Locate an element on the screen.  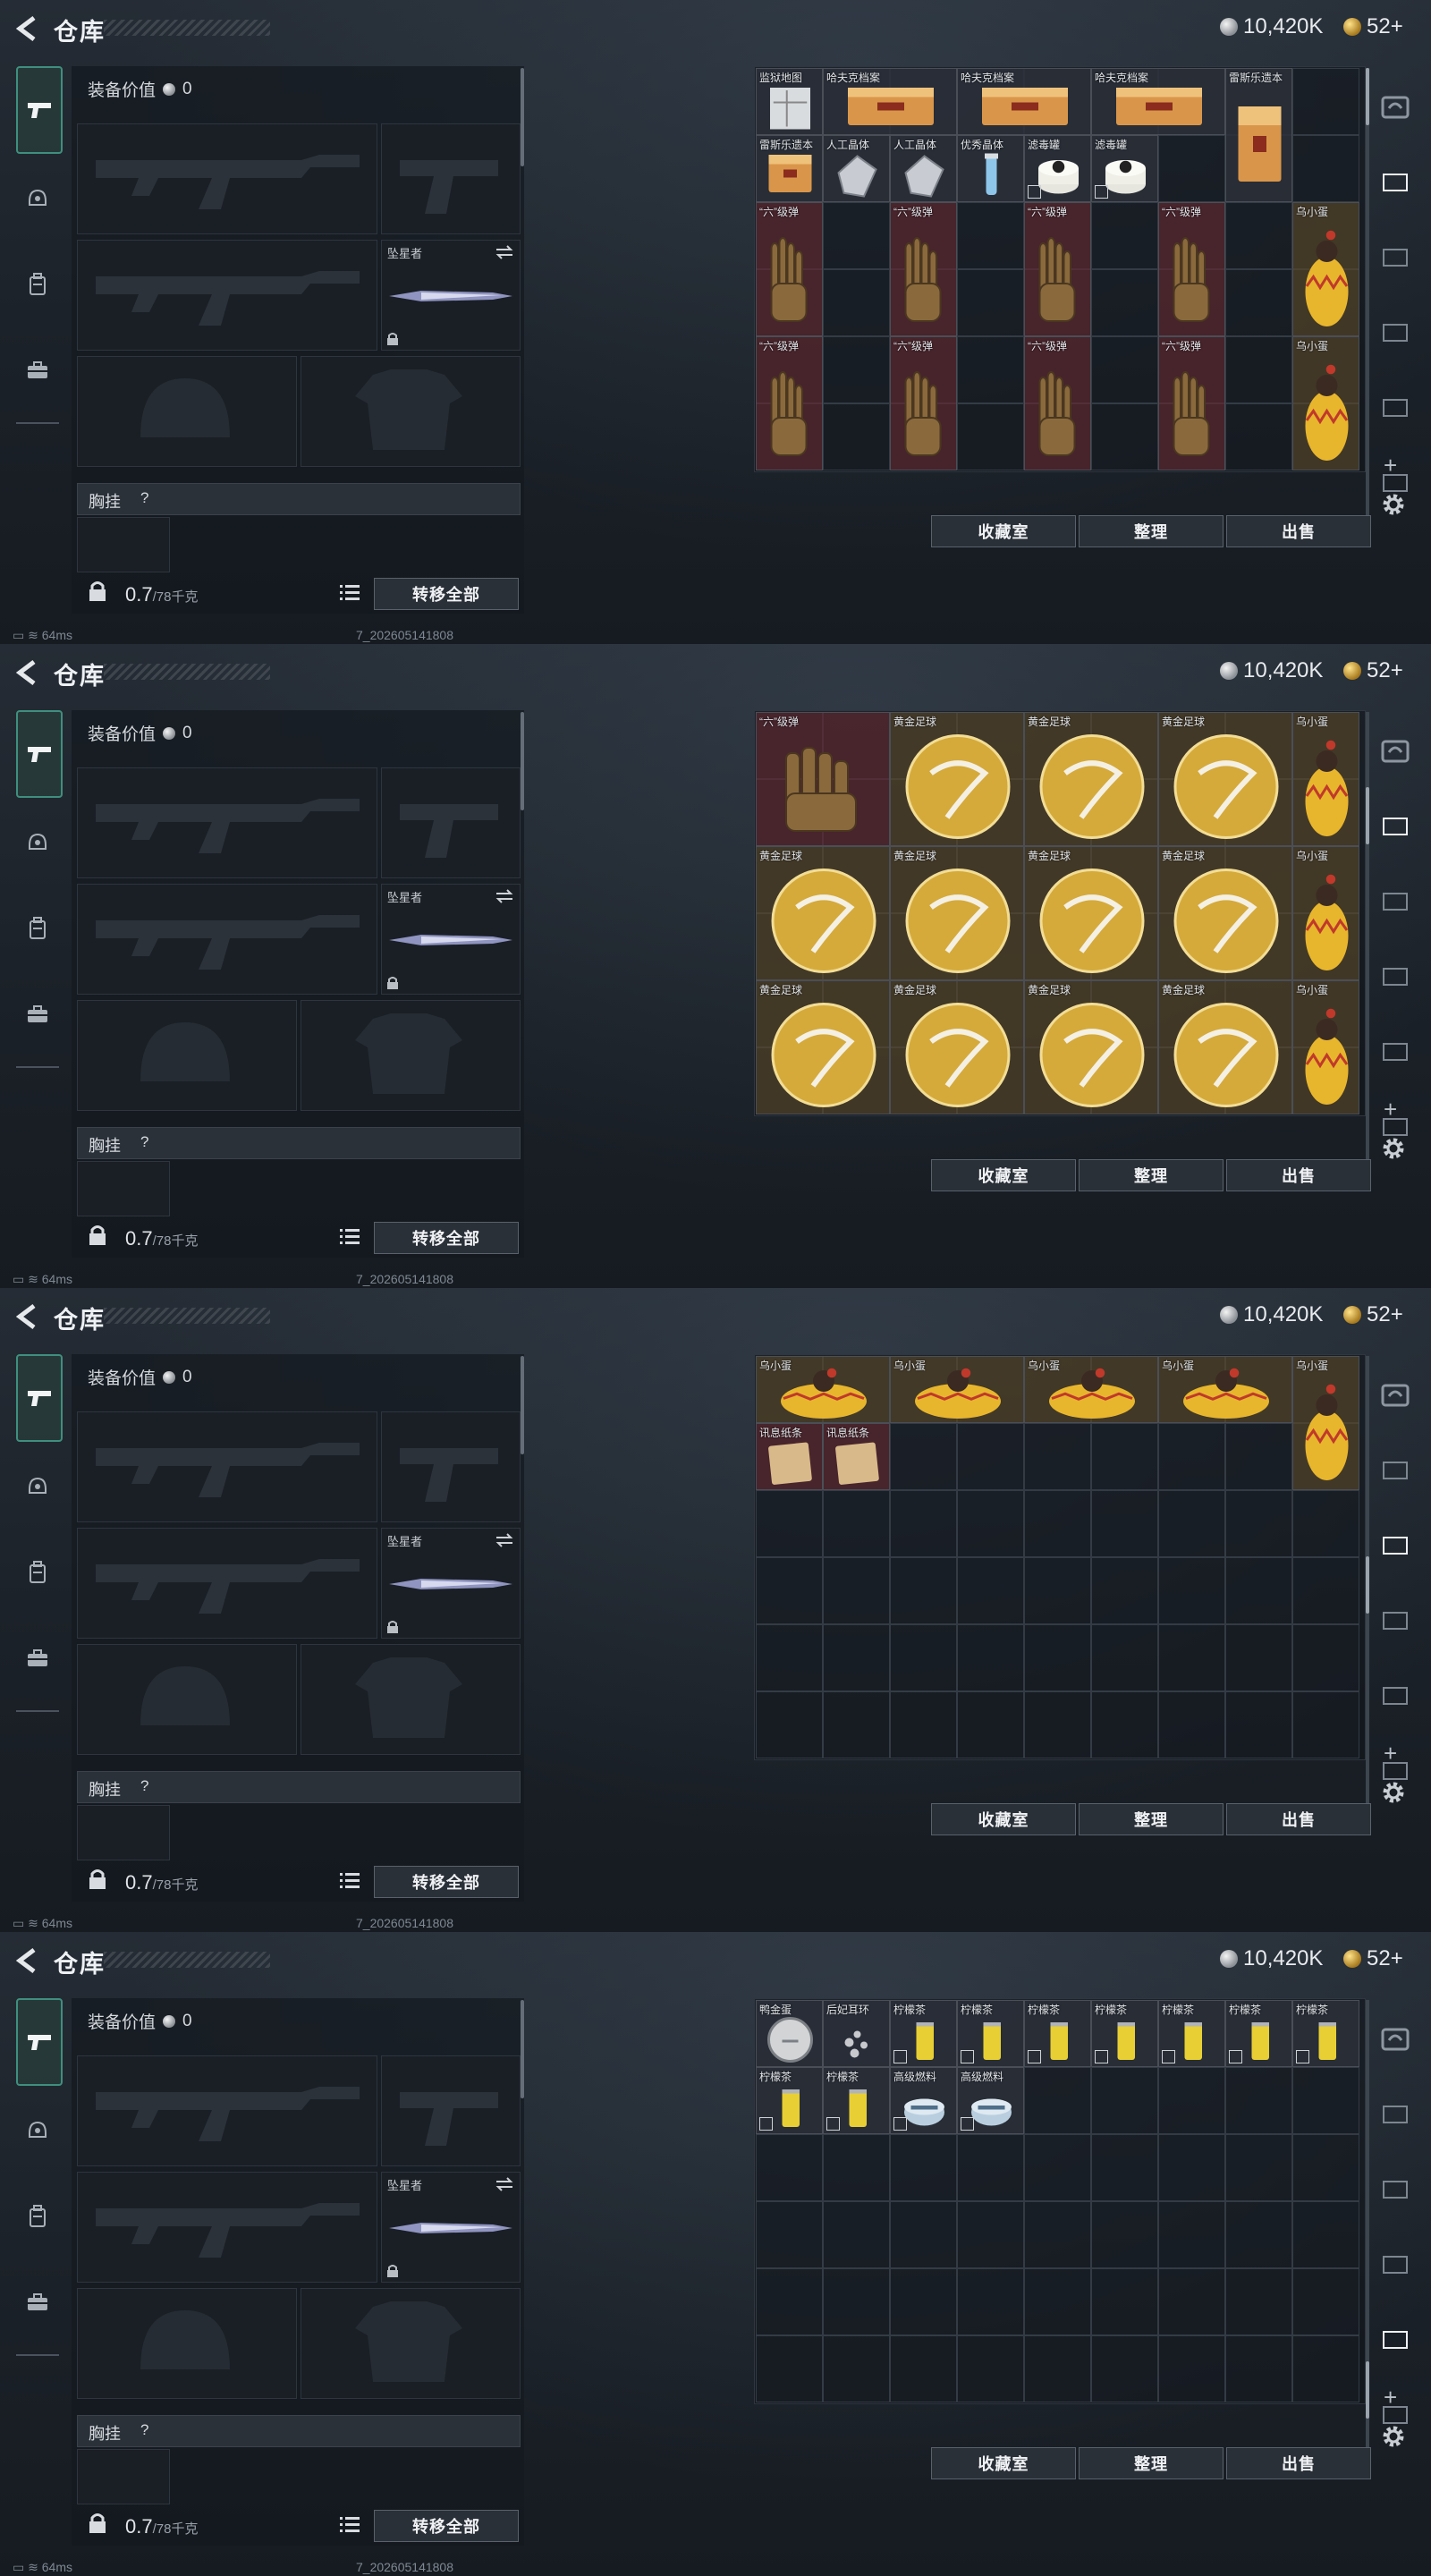
chest-rig-slot: 胸挂 ? is located at coordinates (299, 499).